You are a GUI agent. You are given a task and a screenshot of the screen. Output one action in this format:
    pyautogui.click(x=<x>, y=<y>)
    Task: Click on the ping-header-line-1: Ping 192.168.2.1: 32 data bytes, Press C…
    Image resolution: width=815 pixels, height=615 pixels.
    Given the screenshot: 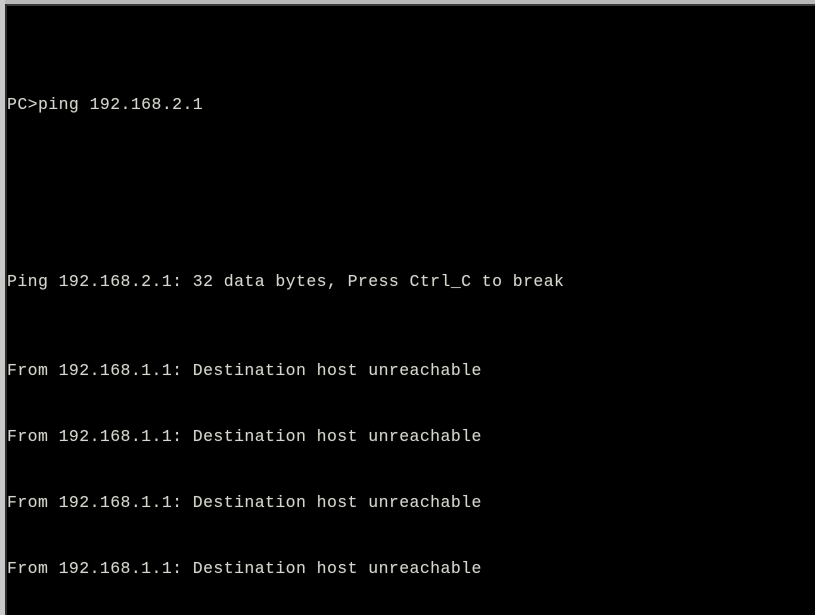 What is the action you would take?
    pyautogui.click(x=286, y=282)
    